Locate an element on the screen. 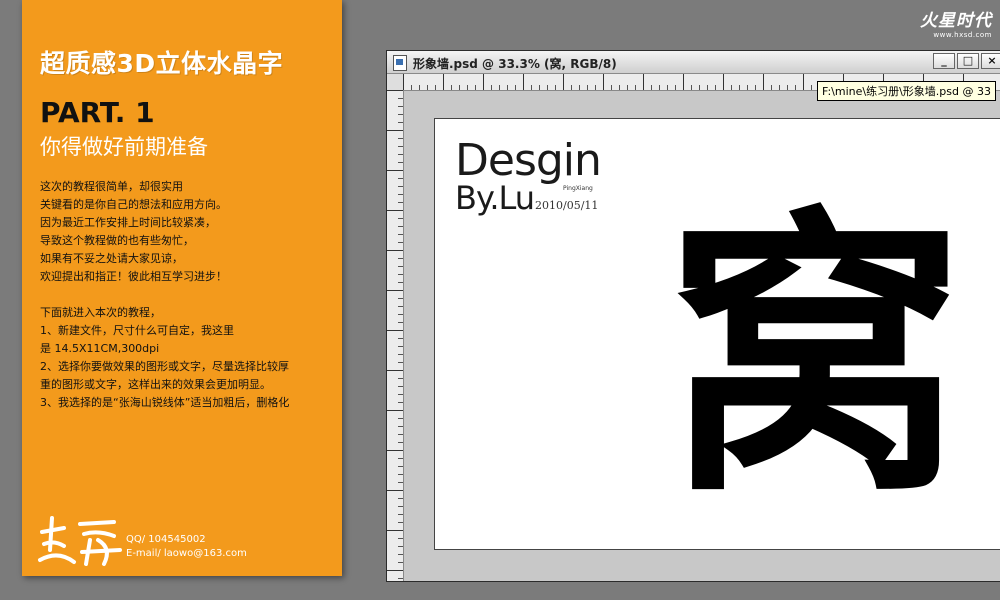 The width and height of the screenshot is (1000, 600). close-button: × is located at coordinates (990, 61).